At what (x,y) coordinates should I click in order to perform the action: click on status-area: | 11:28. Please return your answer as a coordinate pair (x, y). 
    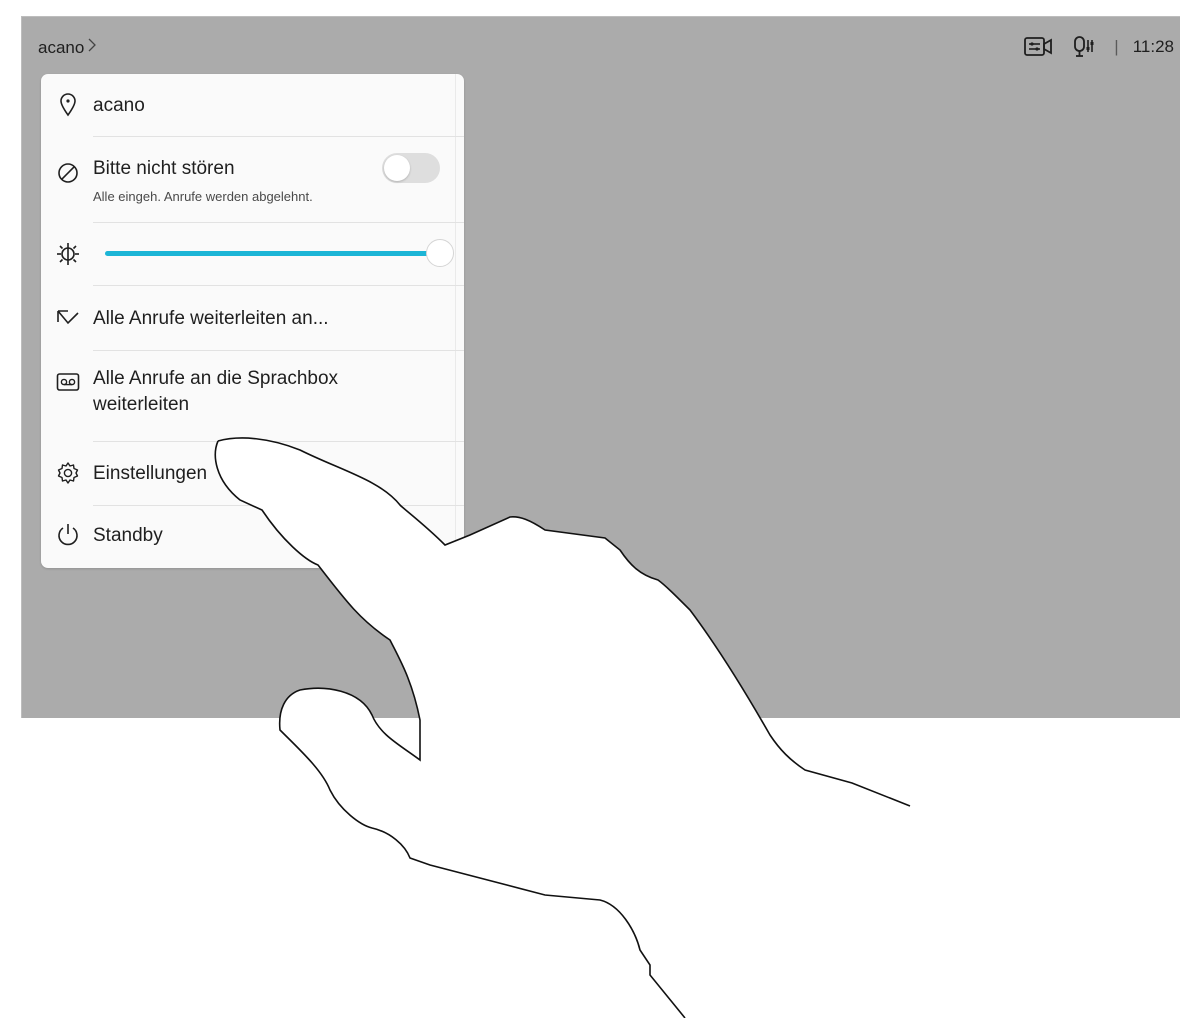
    Looking at the image, I should click on (1090, 47).